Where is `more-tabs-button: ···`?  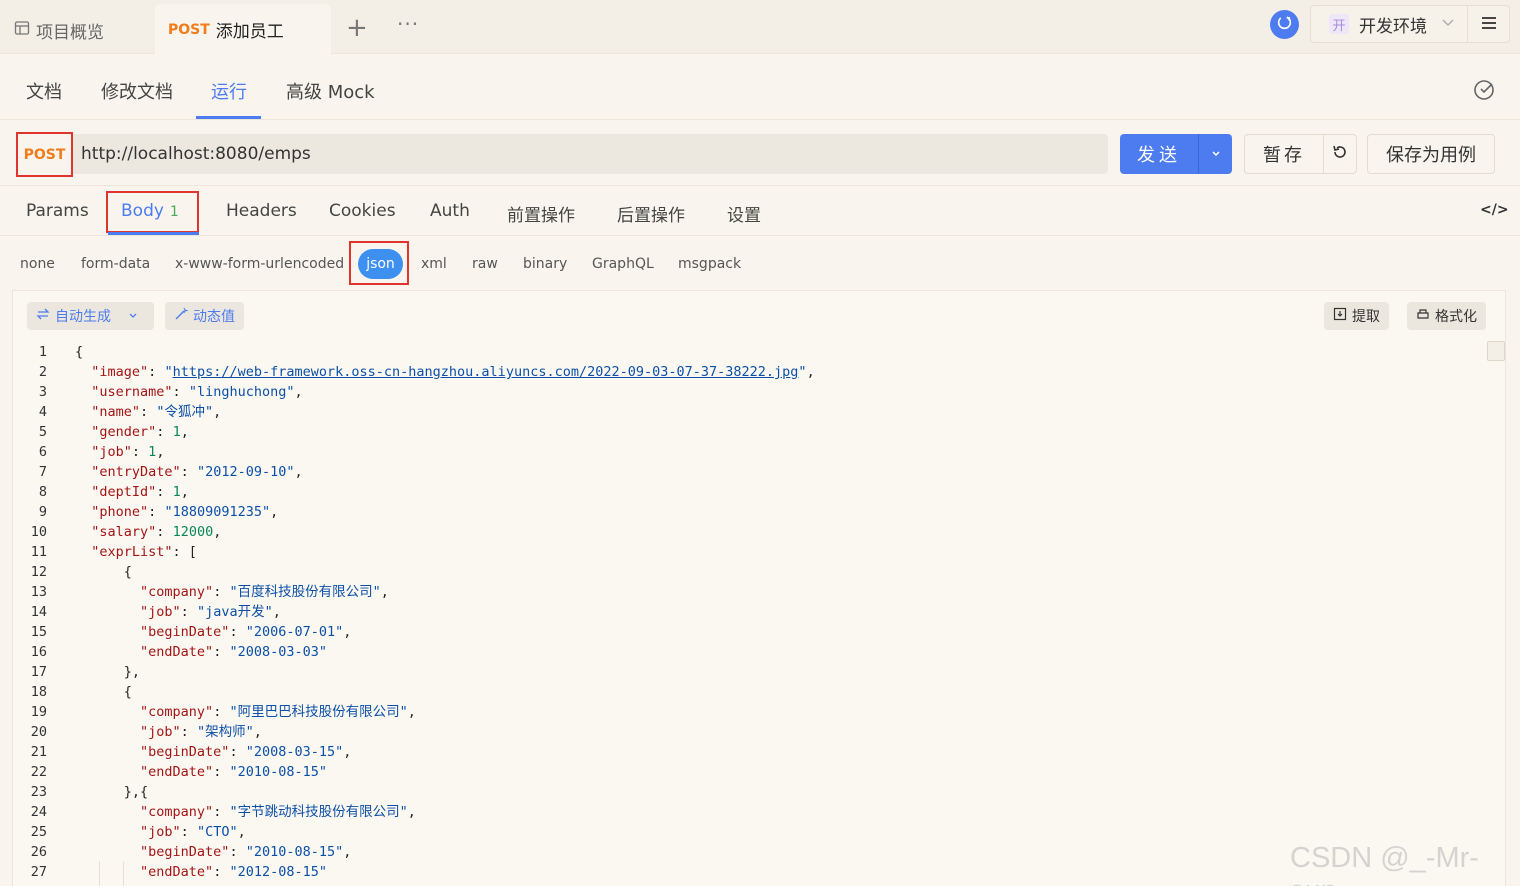 more-tabs-button: ··· is located at coordinates (408, 24).